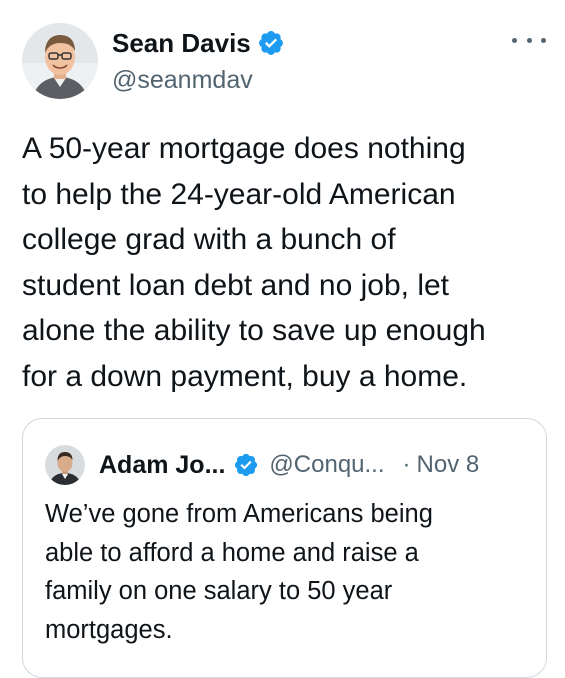  I want to click on author-avatar, so click(60, 61).